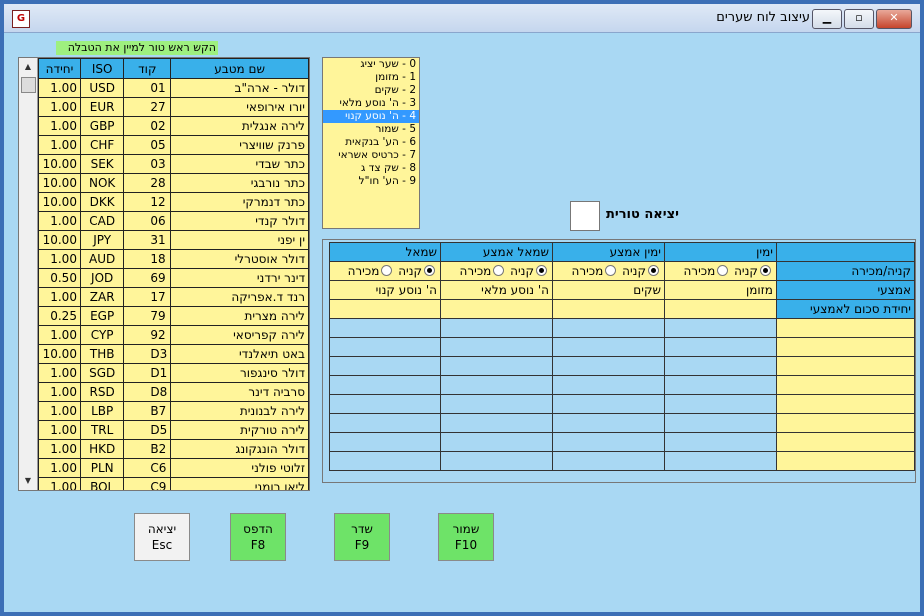 This screenshot has height=616, width=924. What do you see at coordinates (239, 68) in the screenshot?
I see `column-header-name: שם מטבע` at bounding box center [239, 68].